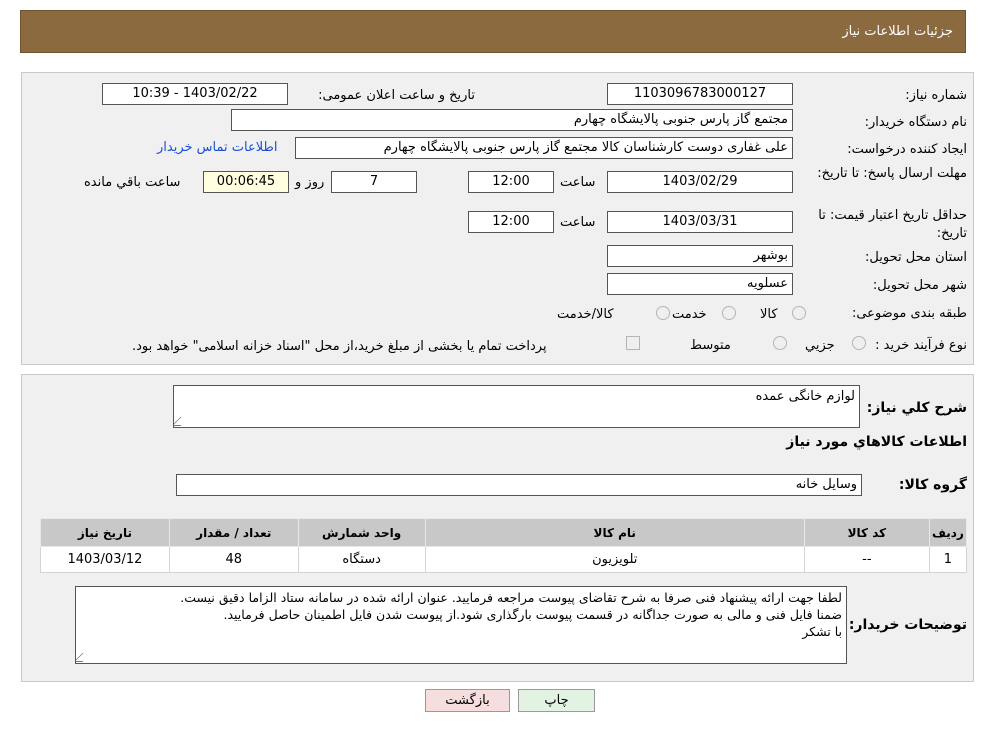 Image resolution: width=985 pixels, height=733 pixels. Describe the element at coordinates (805, 396) in the screenshot. I see `general-description-text: لوازم خانگی عمده` at that location.